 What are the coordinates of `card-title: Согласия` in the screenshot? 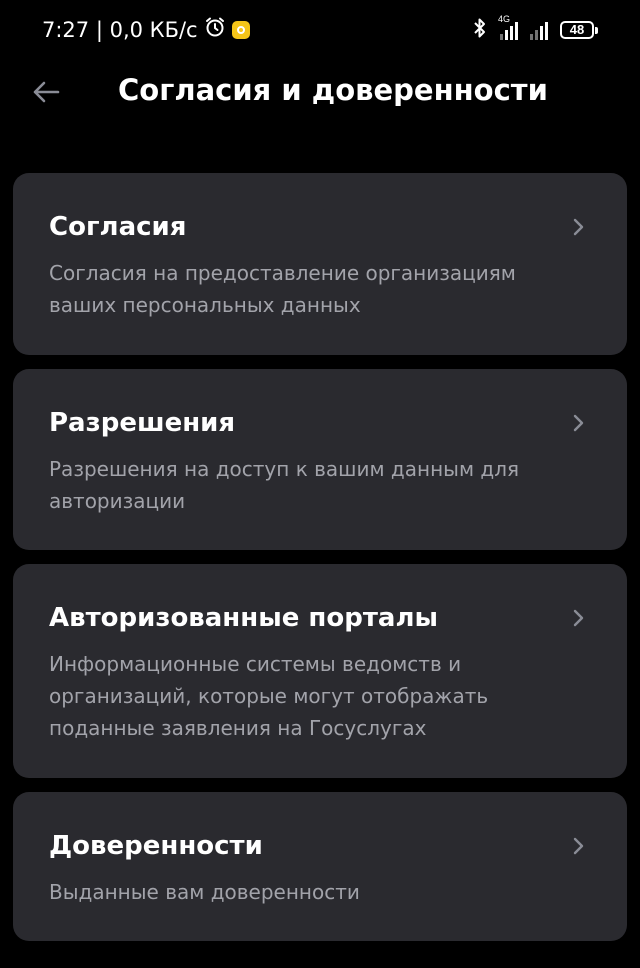 It's located at (118, 227).